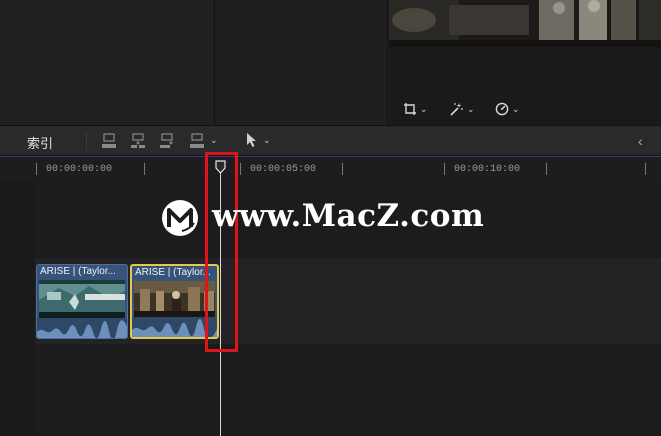 The height and width of the screenshot is (436, 661). Describe the element at coordinates (330, 168) in the screenshot. I see `timeline-ruler: 00:00:00:00 00:00:05:00 00:00:10:00` at that location.